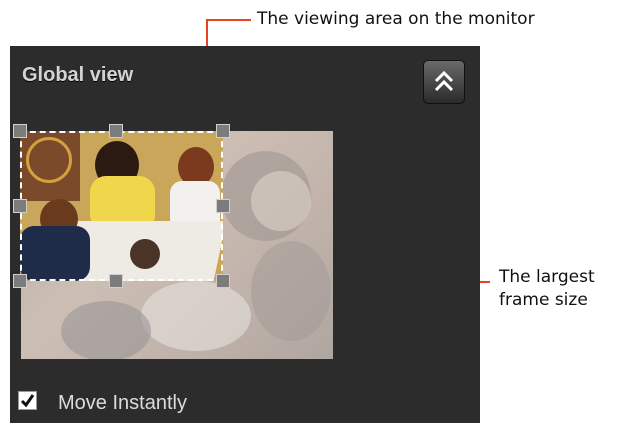 The image size is (621, 423). What do you see at coordinates (20, 131) in the screenshot?
I see `resize-handle-top-left` at bounding box center [20, 131].